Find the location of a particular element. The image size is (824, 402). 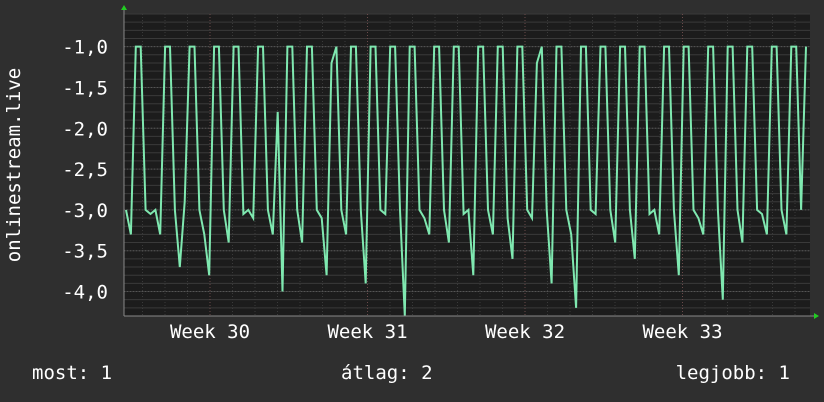

x-tick-label: Week 32 is located at coordinates (525, 332).